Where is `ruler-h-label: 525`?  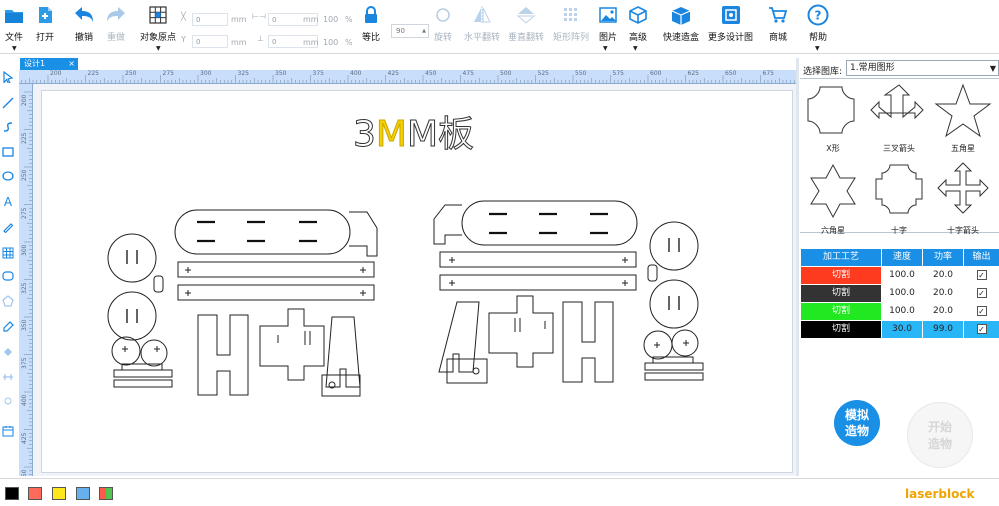 ruler-h-label: 525 is located at coordinates (543, 73).